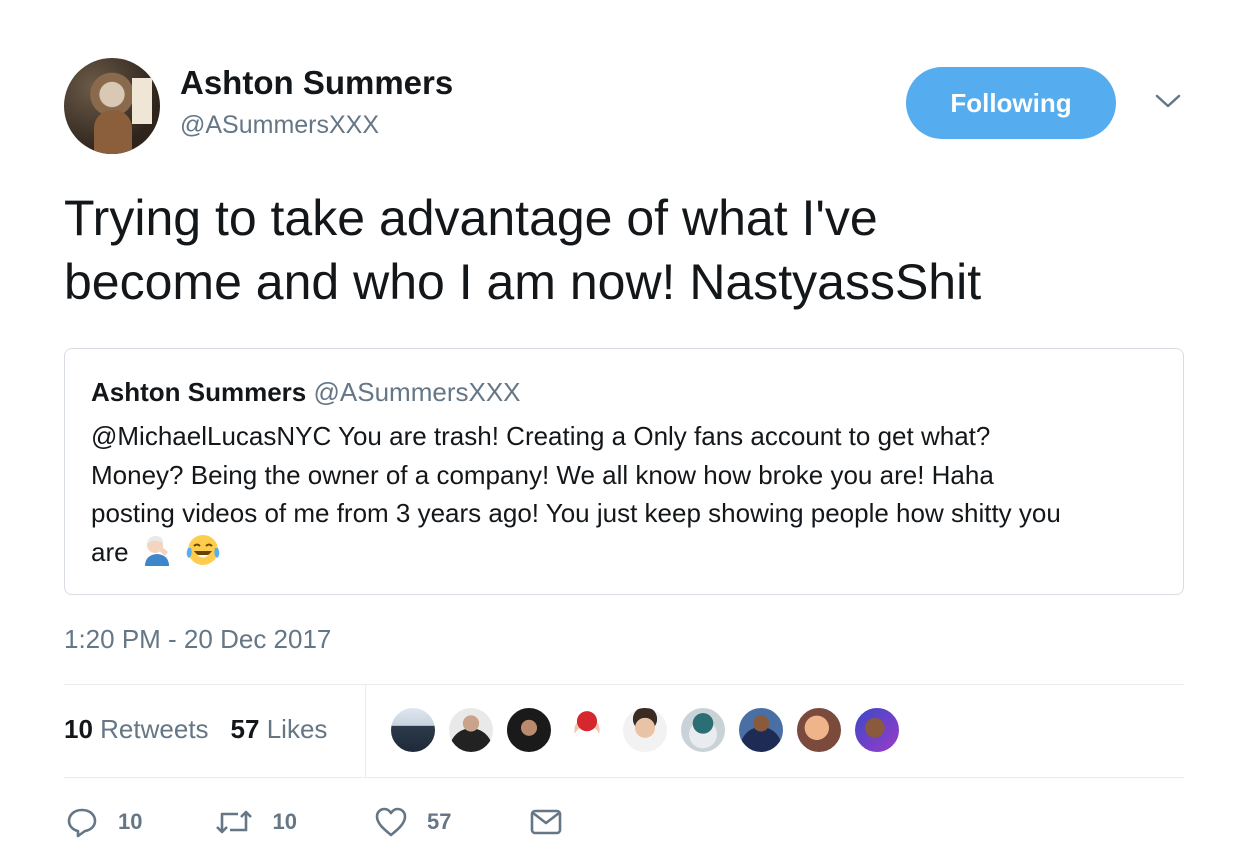 The image size is (1248, 866). I want to click on following-button: Following, so click(1011, 103).